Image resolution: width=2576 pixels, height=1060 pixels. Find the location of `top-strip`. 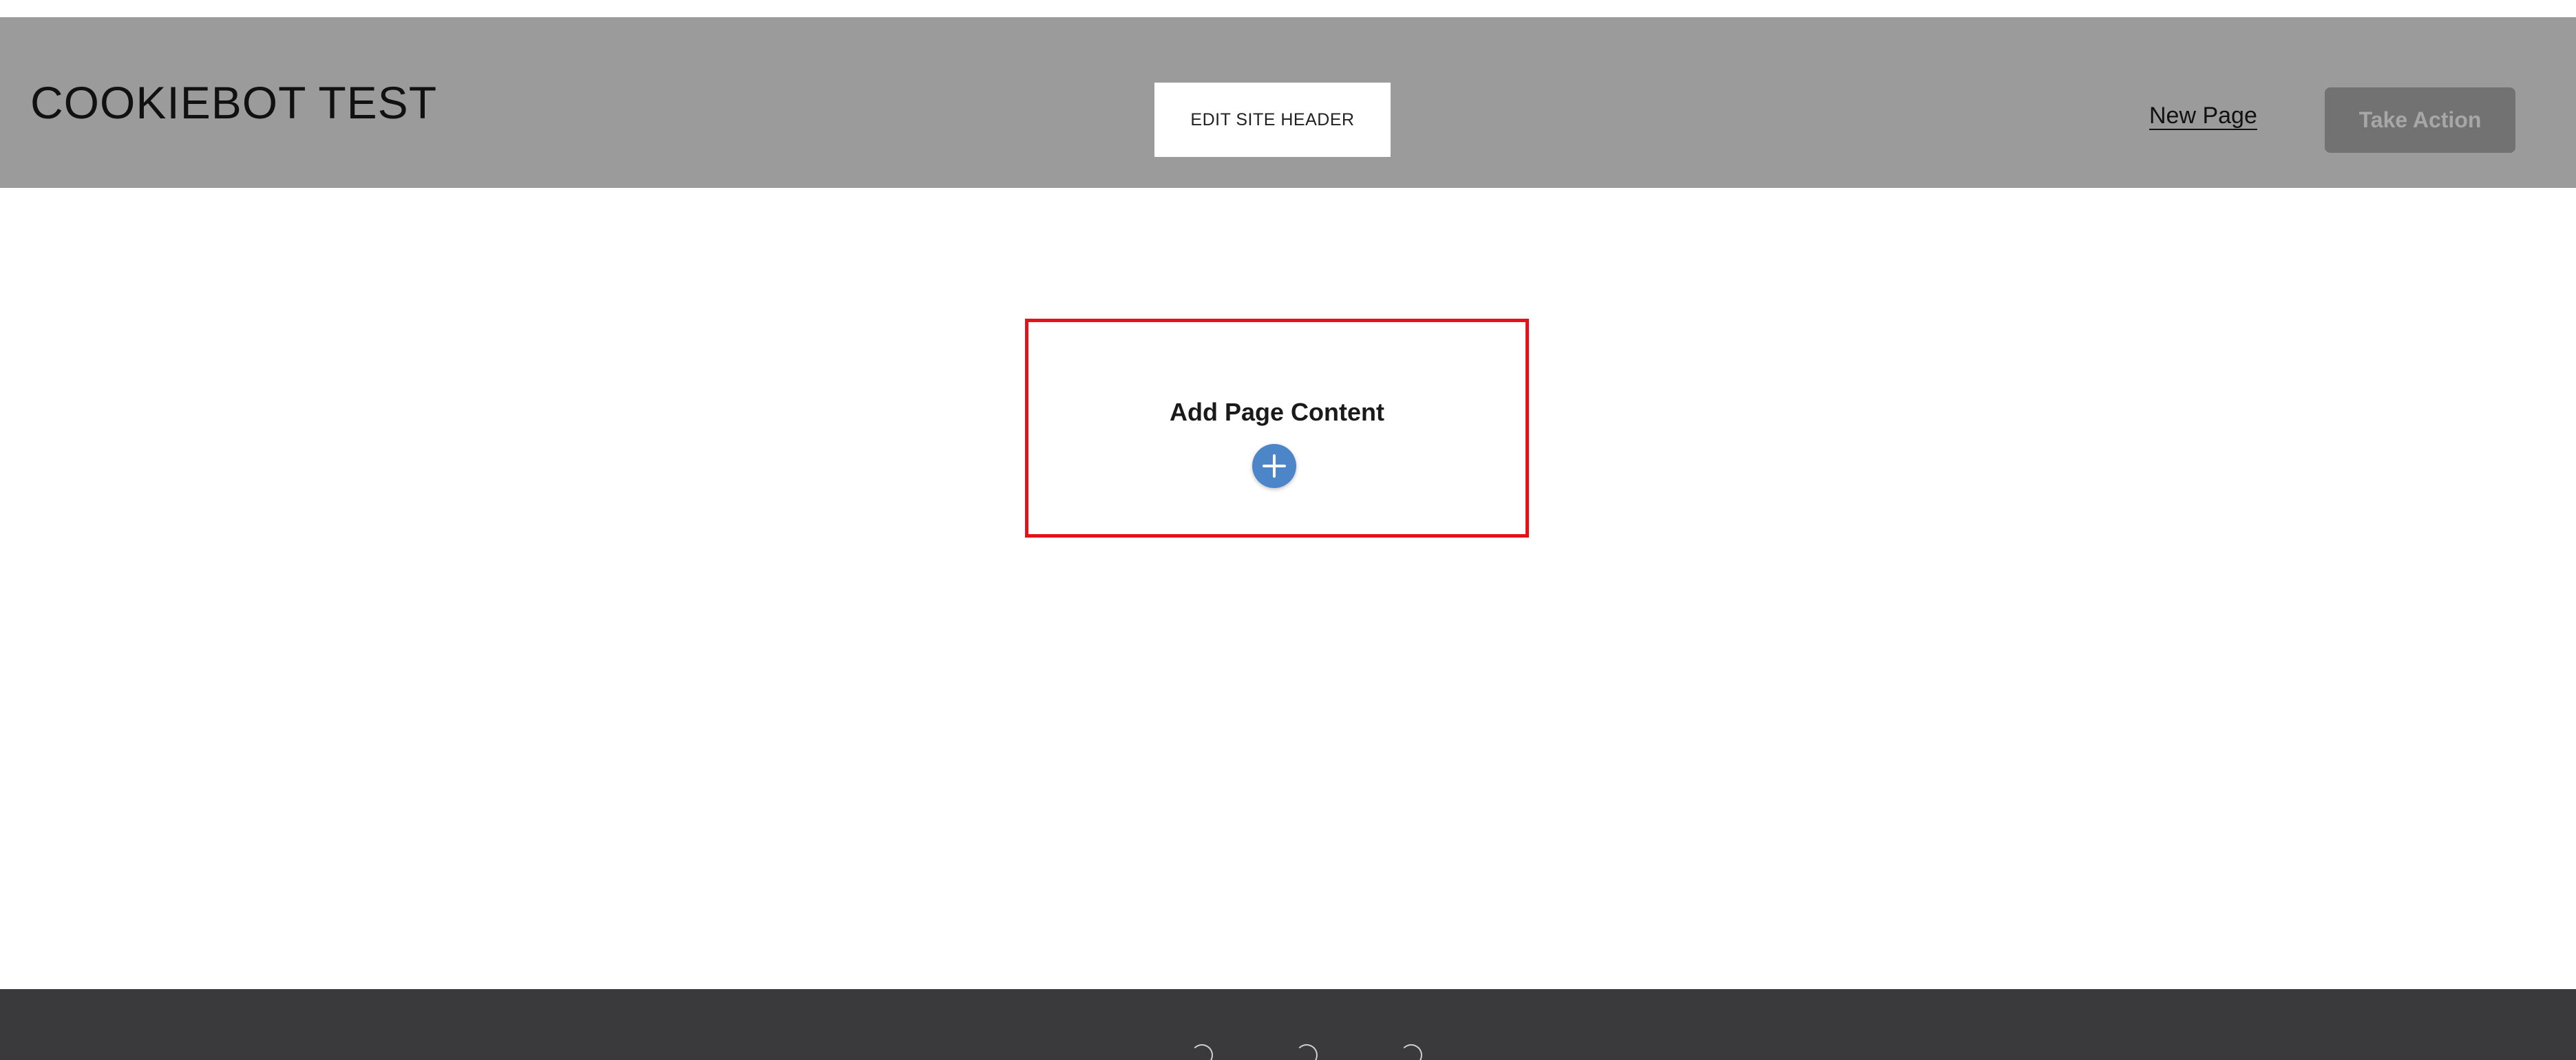

top-strip is located at coordinates (1288, 8).